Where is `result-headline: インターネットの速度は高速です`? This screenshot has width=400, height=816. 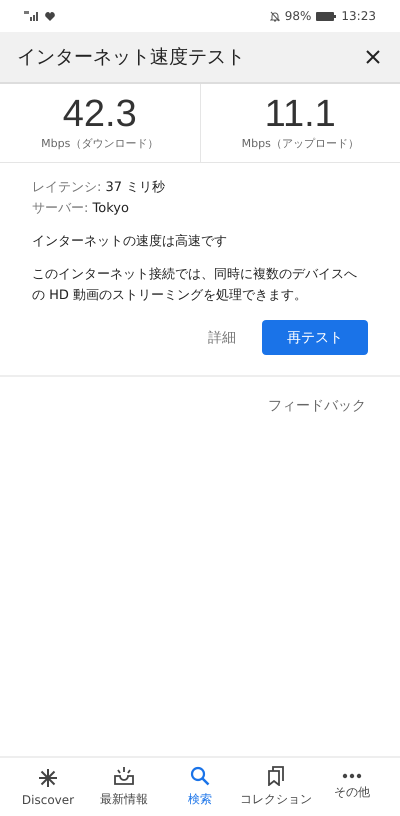 result-headline: インターネットの速度は高速です is located at coordinates (130, 242).